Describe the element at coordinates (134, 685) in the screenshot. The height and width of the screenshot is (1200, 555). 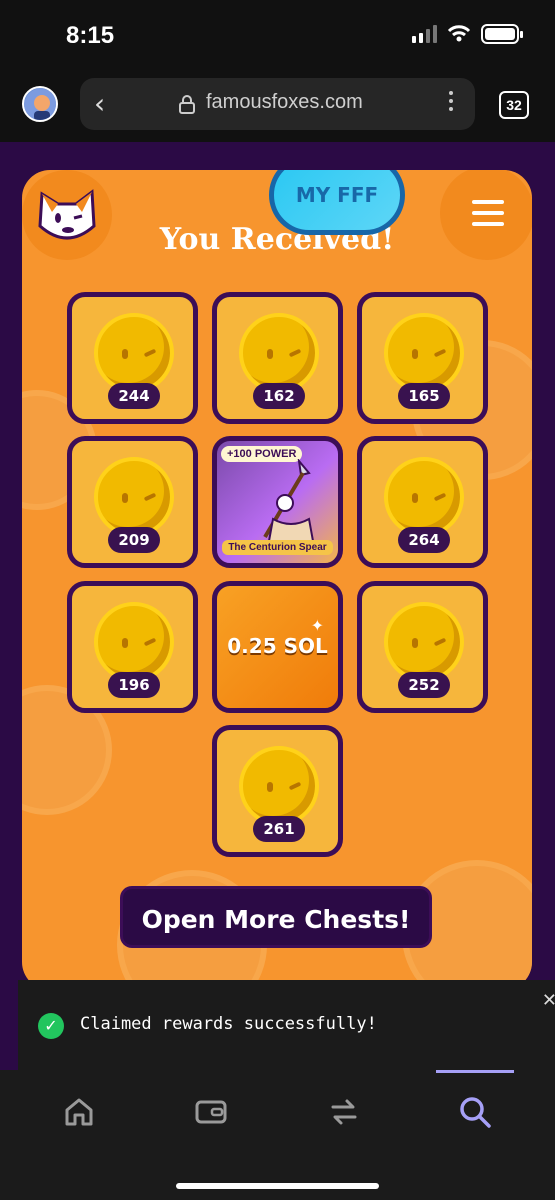
I see `coin-amount: 196` at that location.